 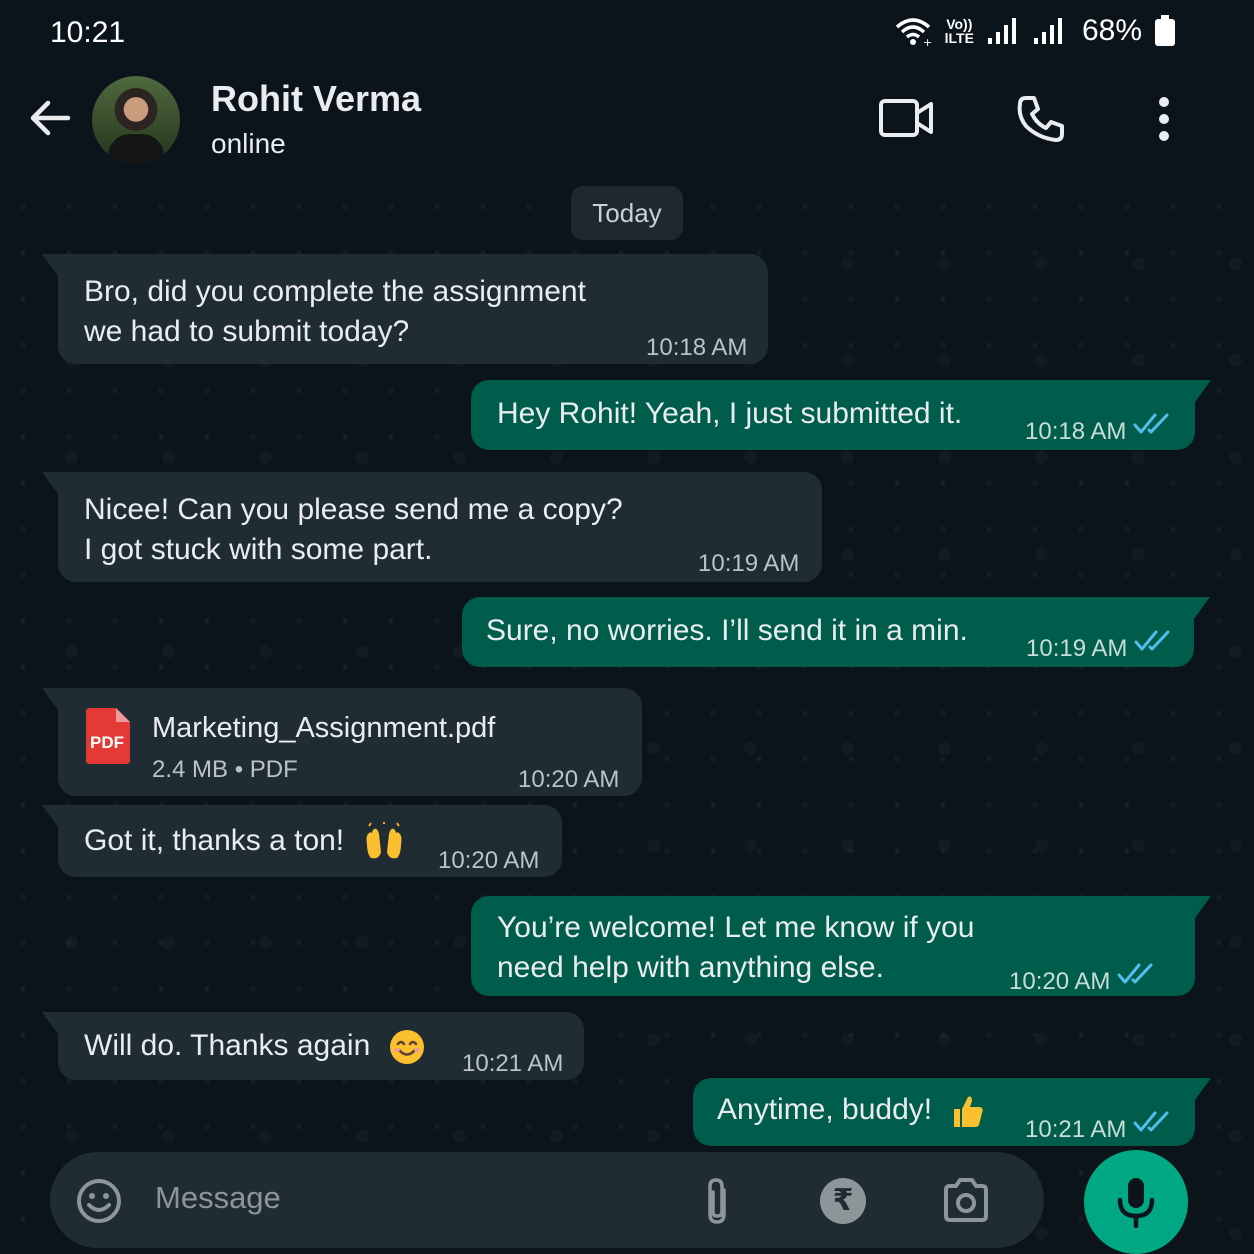 I want to click on mic-button, so click(x=1136, y=1202).